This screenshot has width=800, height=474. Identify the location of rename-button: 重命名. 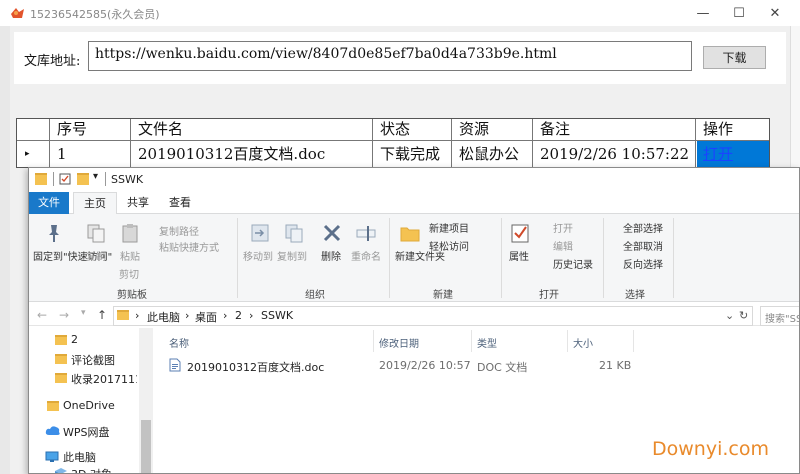
(366, 255).